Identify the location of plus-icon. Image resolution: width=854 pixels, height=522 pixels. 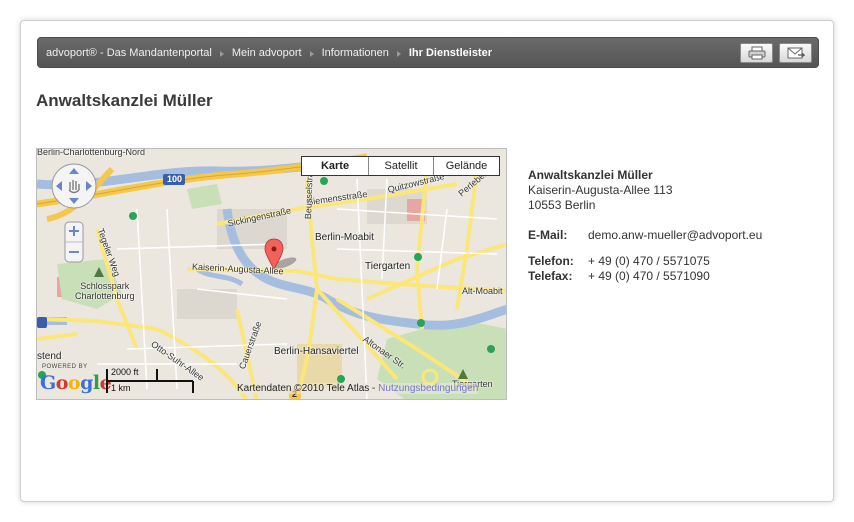
(74, 231).